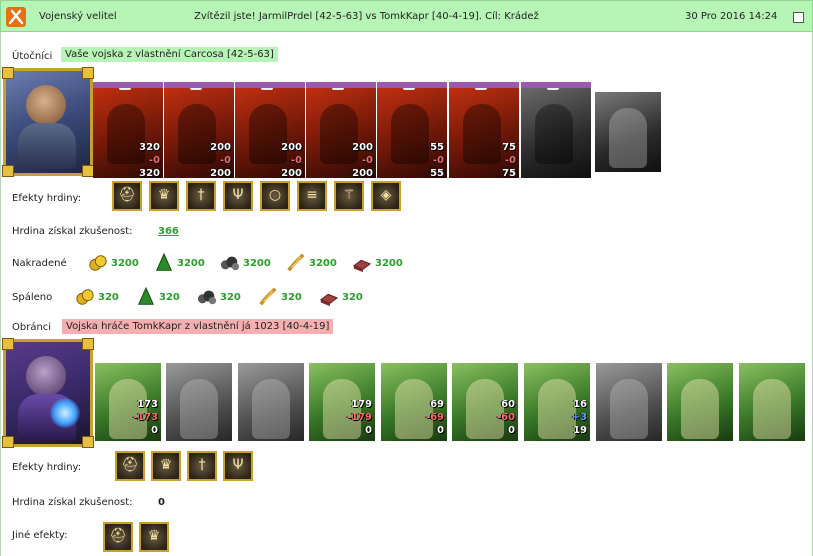 This screenshot has height=556, width=813. What do you see at coordinates (579, 417) in the screenshot?
I see `unit-count-n2: +3` at bounding box center [579, 417].